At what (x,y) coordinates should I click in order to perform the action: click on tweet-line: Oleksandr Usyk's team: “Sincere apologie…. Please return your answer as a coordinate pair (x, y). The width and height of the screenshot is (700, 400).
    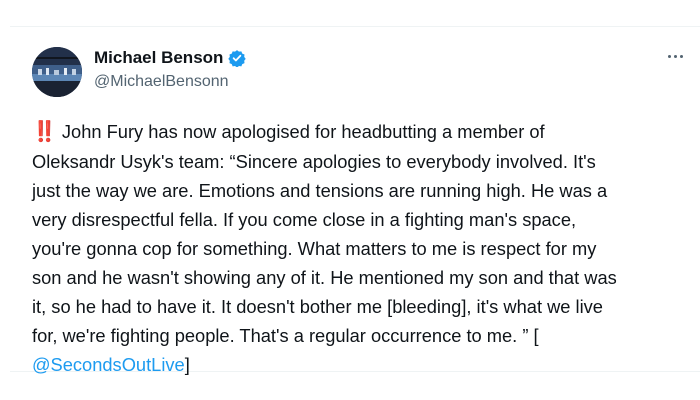
    Looking at the image, I should click on (314, 161).